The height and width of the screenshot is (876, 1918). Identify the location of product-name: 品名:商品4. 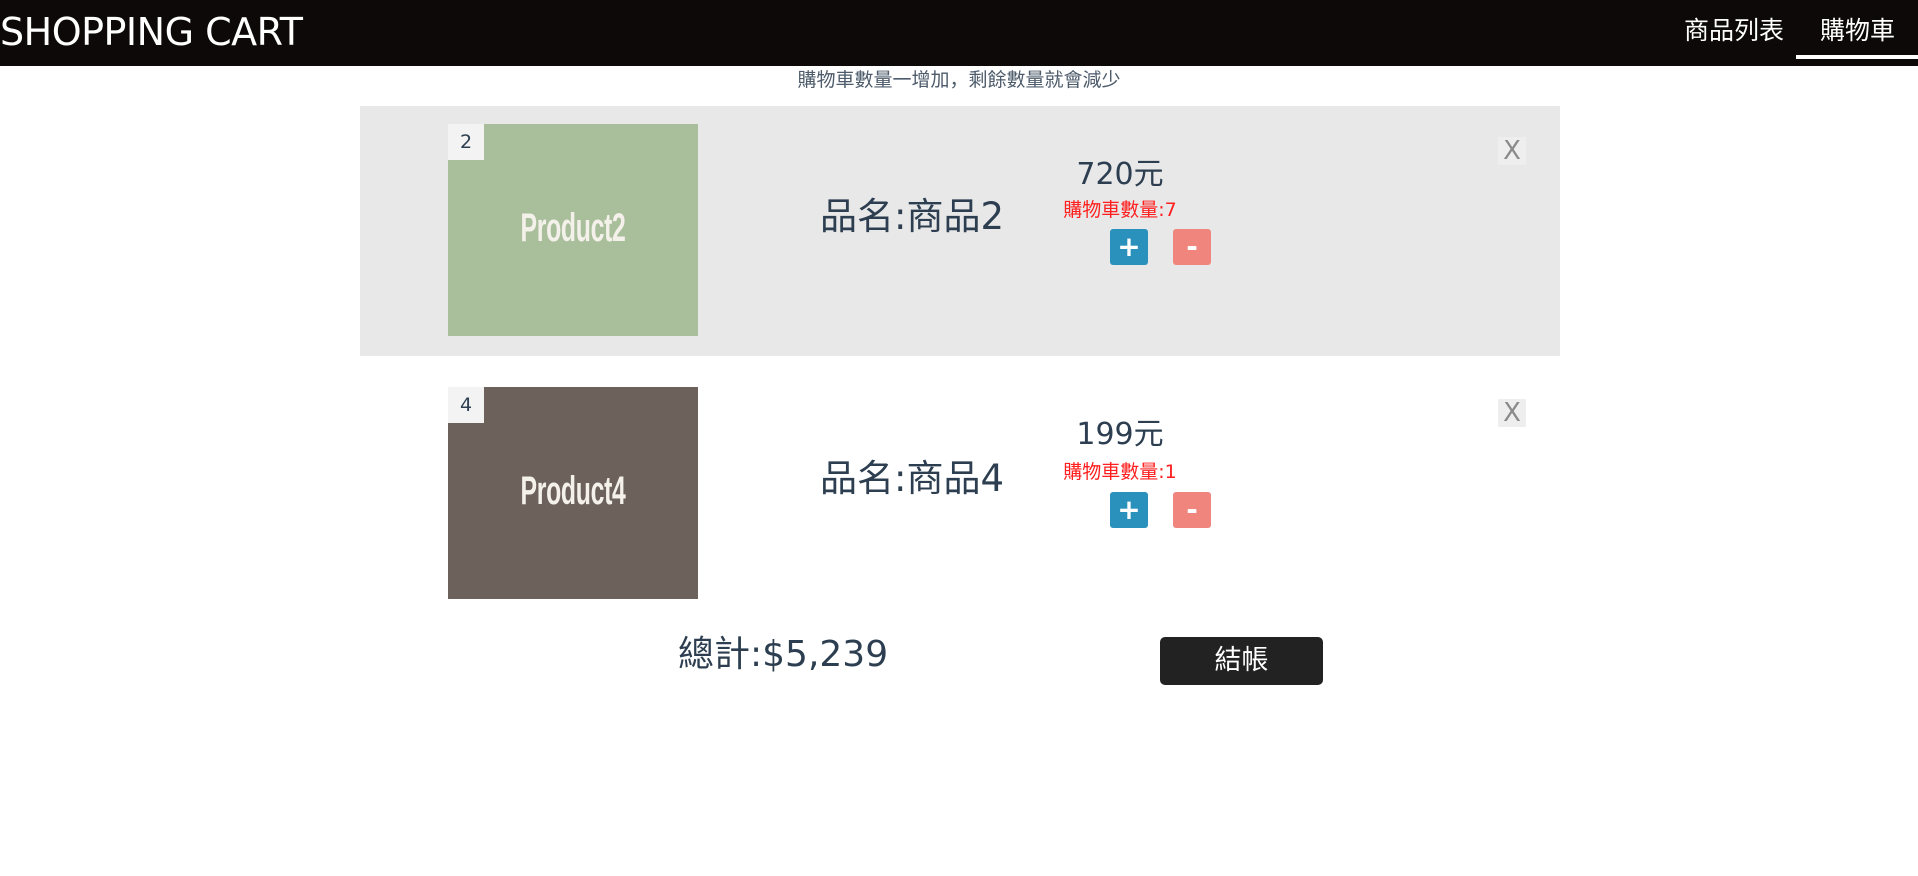
(912, 478).